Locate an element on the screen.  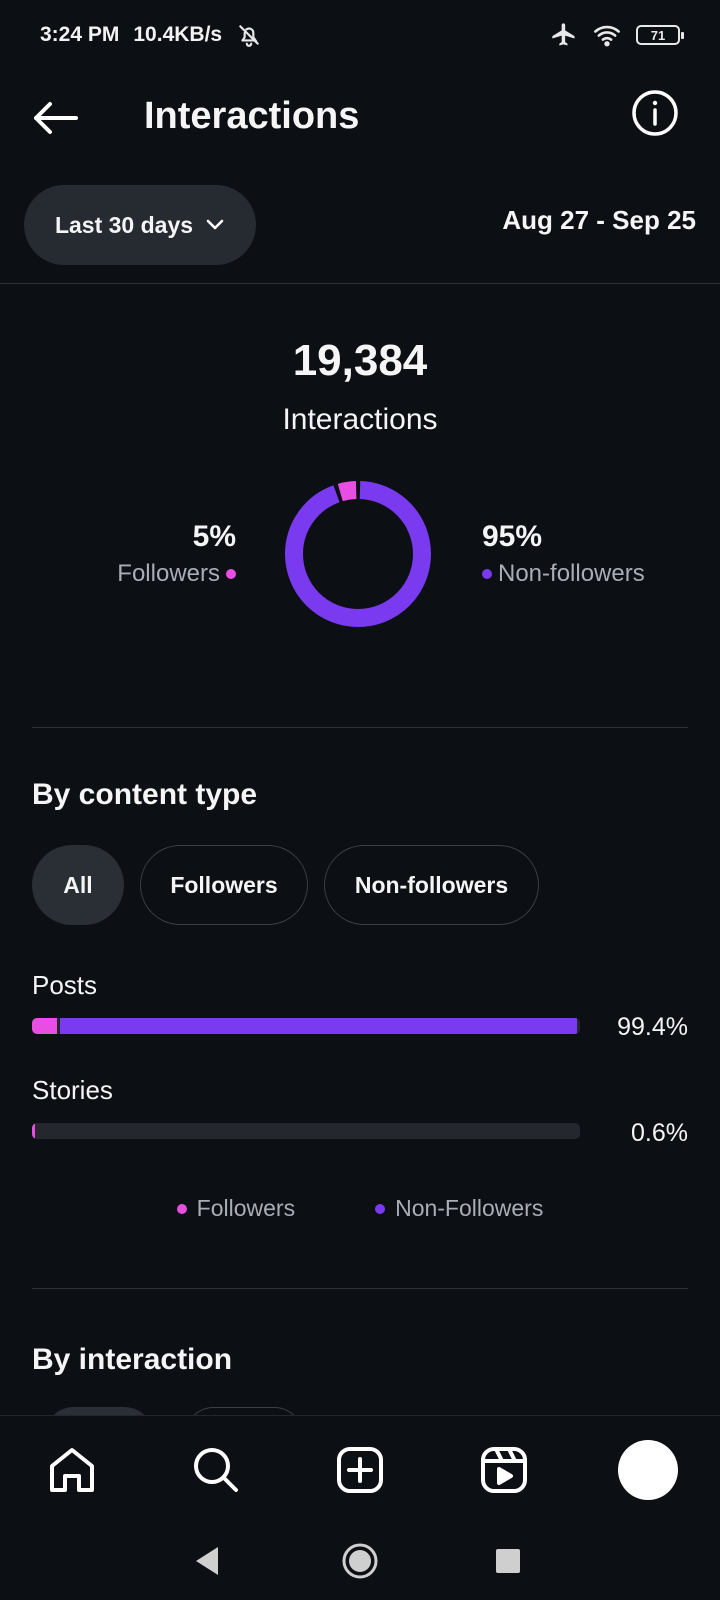
date-range-dropdown-label: Last 30 days is located at coordinates (124, 224).